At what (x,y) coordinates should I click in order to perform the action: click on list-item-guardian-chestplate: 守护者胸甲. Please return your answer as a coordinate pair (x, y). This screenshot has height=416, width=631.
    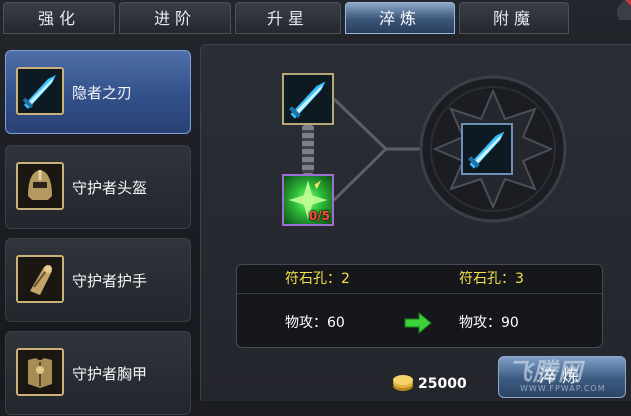
    Looking at the image, I should click on (98, 373).